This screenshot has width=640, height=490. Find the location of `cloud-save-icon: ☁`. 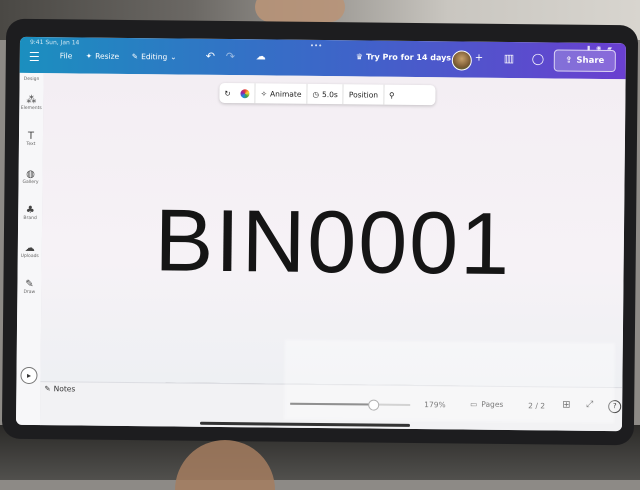

cloud-save-icon: ☁ is located at coordinates (261, 56).